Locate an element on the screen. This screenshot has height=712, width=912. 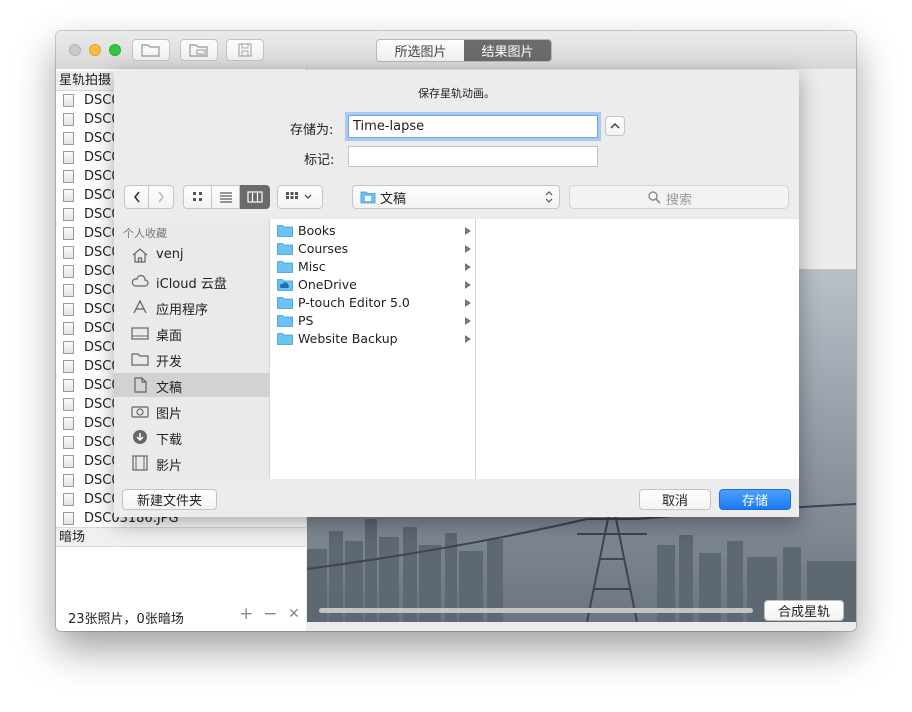
close-window-button is located at coordinates (75, 50).